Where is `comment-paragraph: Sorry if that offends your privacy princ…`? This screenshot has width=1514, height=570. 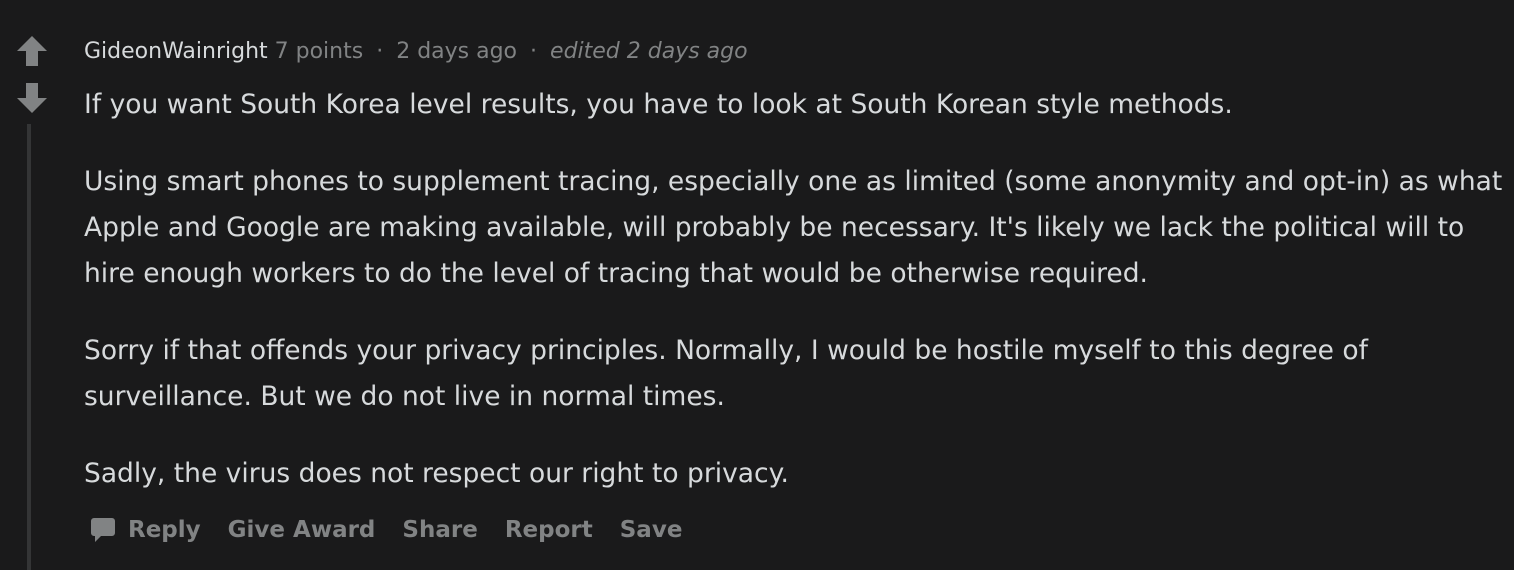
comment-paragraph: Sorry if that offends your privacy princ… is located at coordinates (726, 373).